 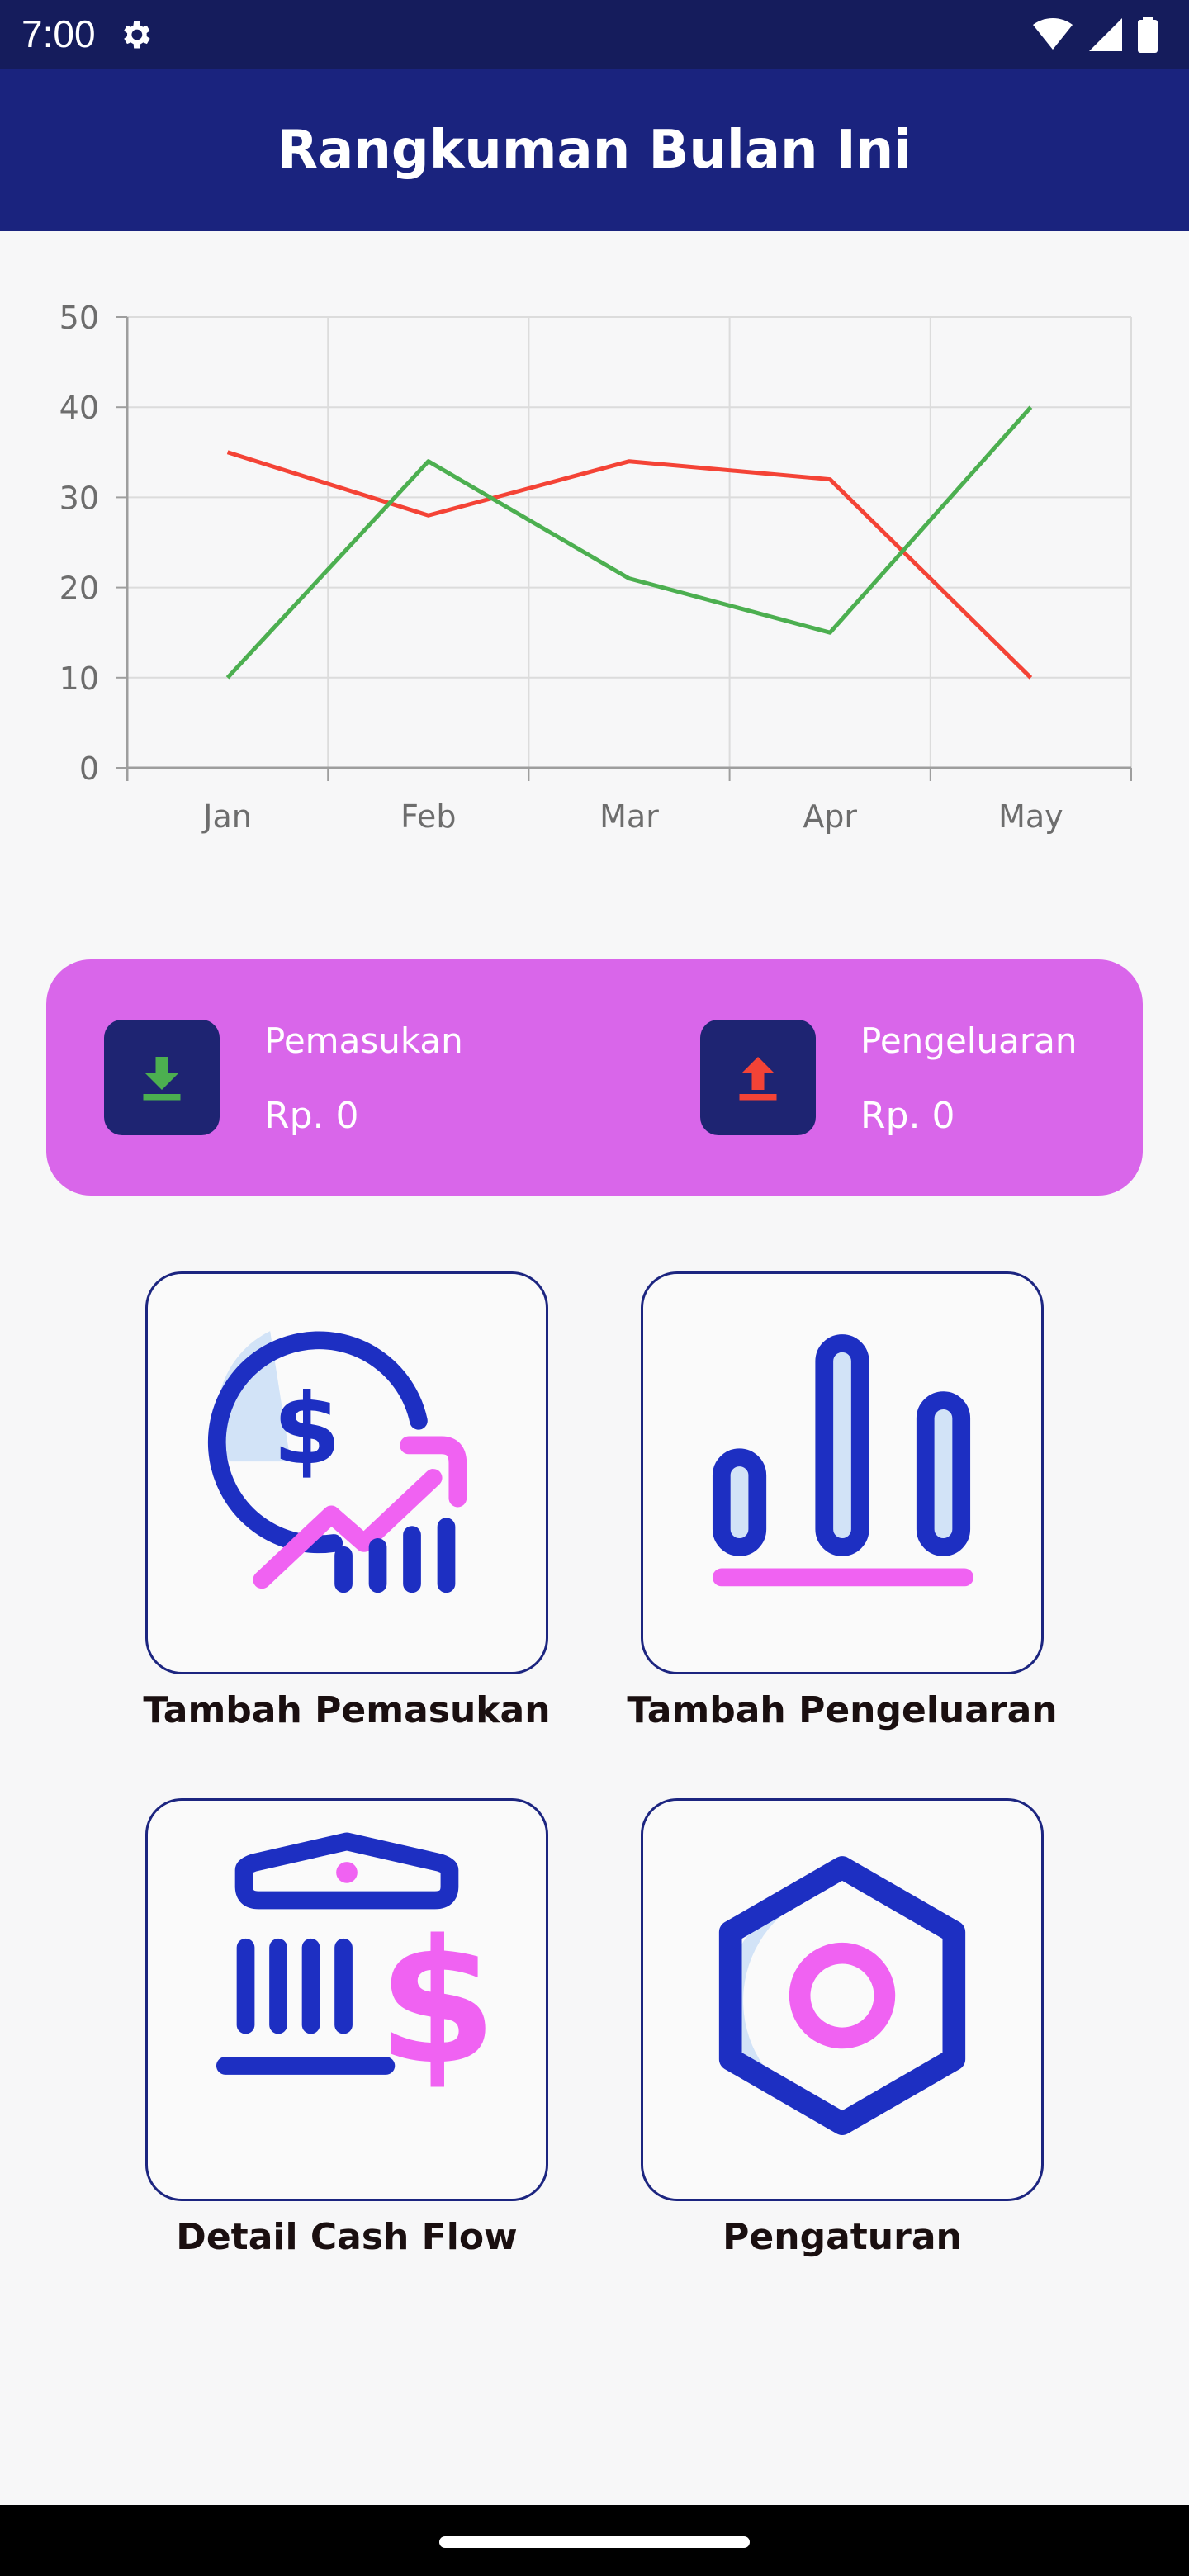 I want to click on wifi-icon, so click(x=1053, y=34).